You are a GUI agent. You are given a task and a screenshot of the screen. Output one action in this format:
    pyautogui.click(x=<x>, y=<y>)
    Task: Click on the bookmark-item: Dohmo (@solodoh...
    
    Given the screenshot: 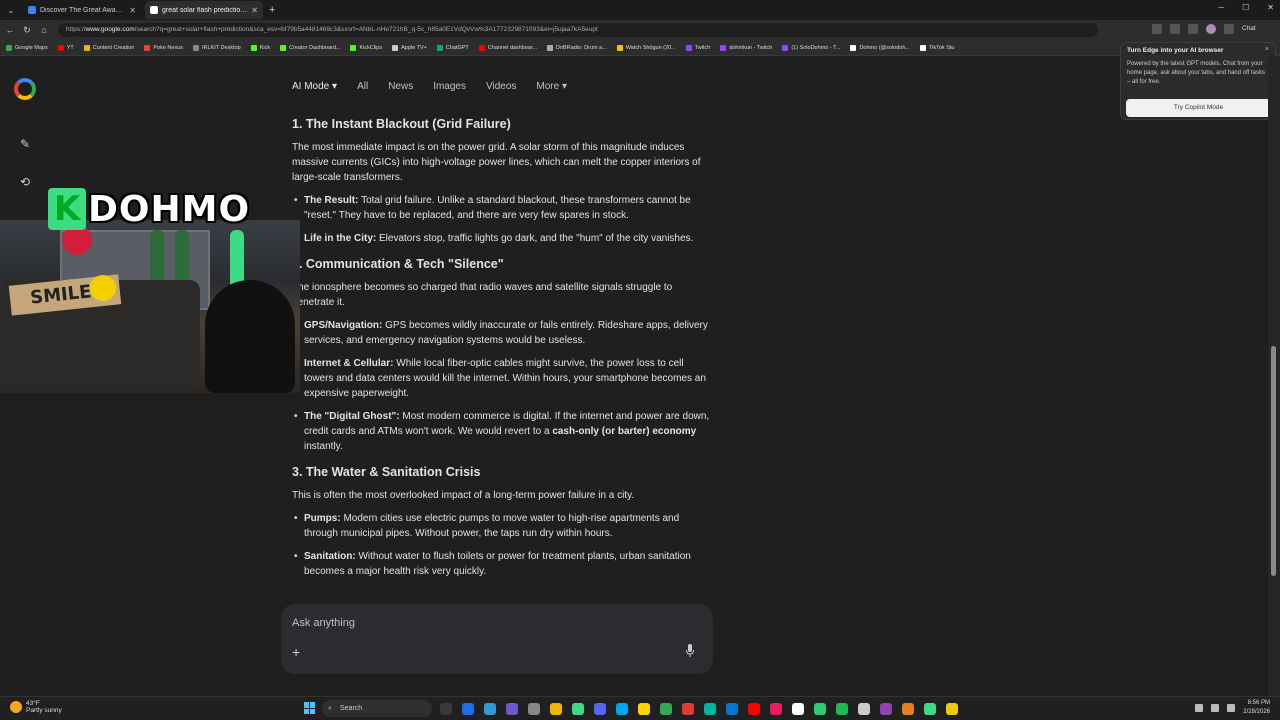 What is the action you would take?
    pyautogui.click(x=880, y=47)
    